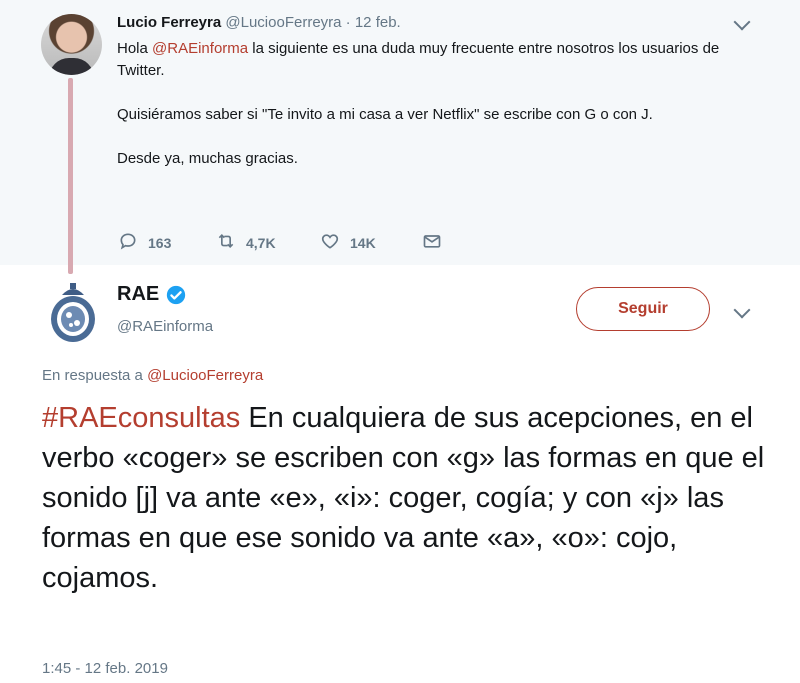 The height and width of the screenshot is (683, 800). What do you see at coordinates (70, 176) in the screenshot?
I see `thread-connector-line` at bounding box center [70, 176].